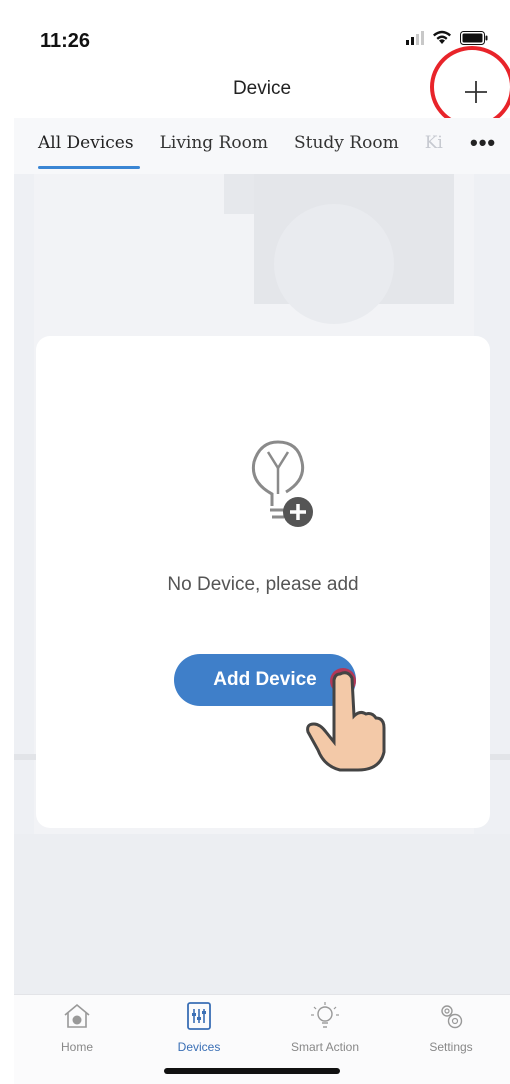 Image resolution: width=510 pixels, height=1084 pixels. Describe the element at coordinates (470, 87) in the screenshot. I see `highlight-ring` at that location.